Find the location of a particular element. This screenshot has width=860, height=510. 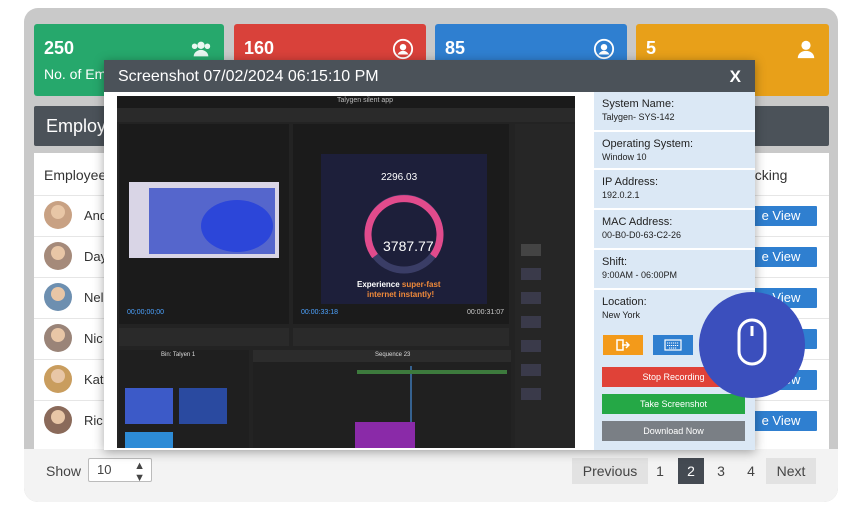

field-value: Window 10 is located at coordinates (624, 157).